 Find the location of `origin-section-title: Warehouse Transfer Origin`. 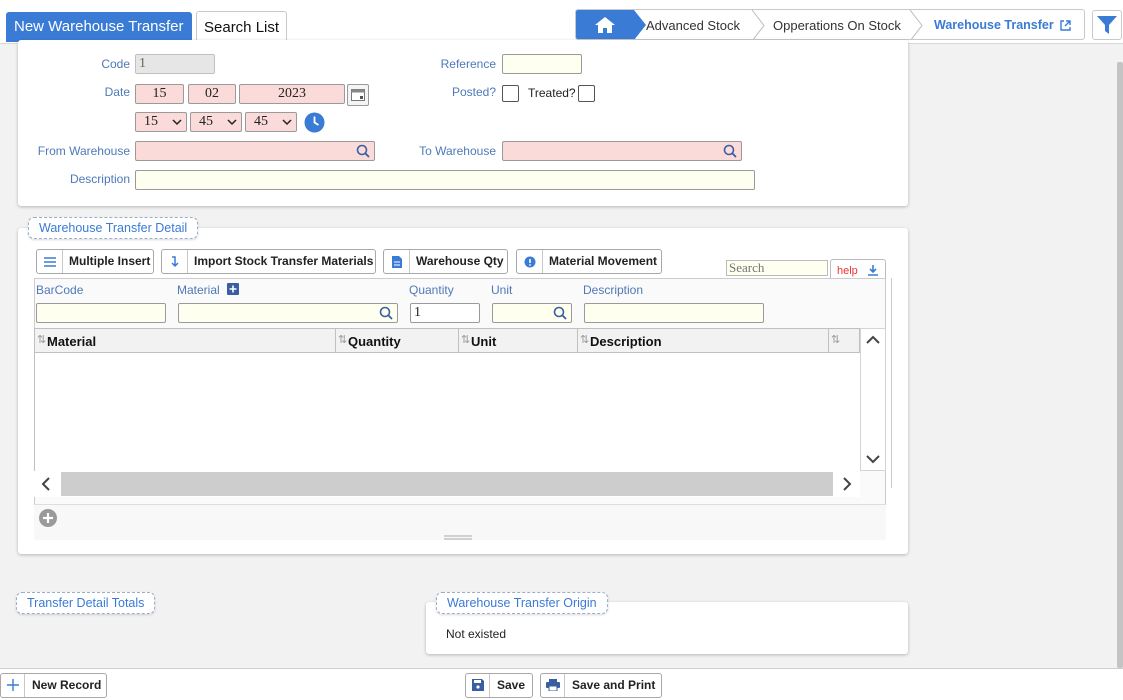

origin-section-title: Warehouse Transfer Origin is located at coordinates (522, 603).